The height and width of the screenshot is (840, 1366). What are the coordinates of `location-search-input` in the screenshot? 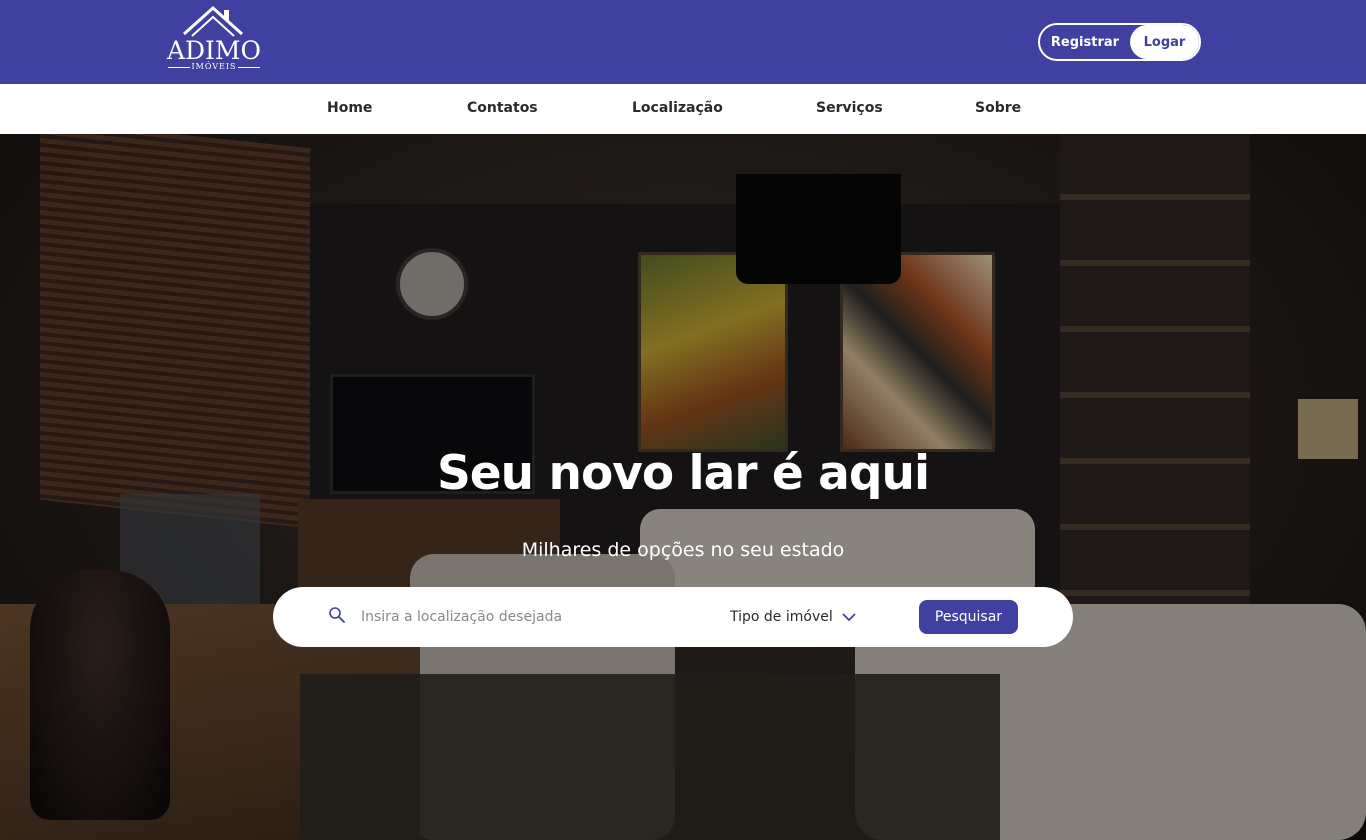 It's located at (521, 617).